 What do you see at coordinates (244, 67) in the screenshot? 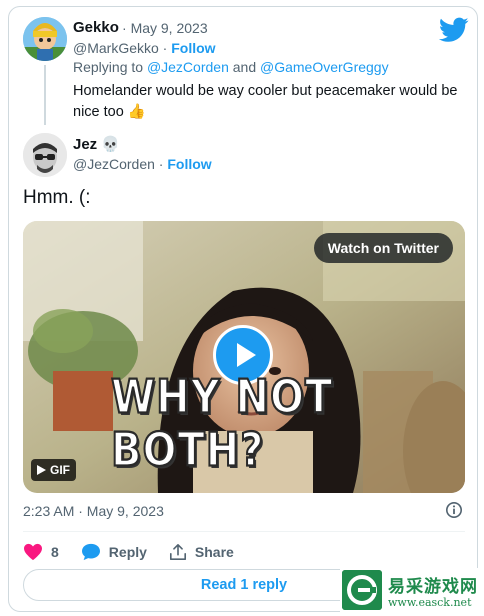
I see `replying-and: and` at bounding box center [244, 67].